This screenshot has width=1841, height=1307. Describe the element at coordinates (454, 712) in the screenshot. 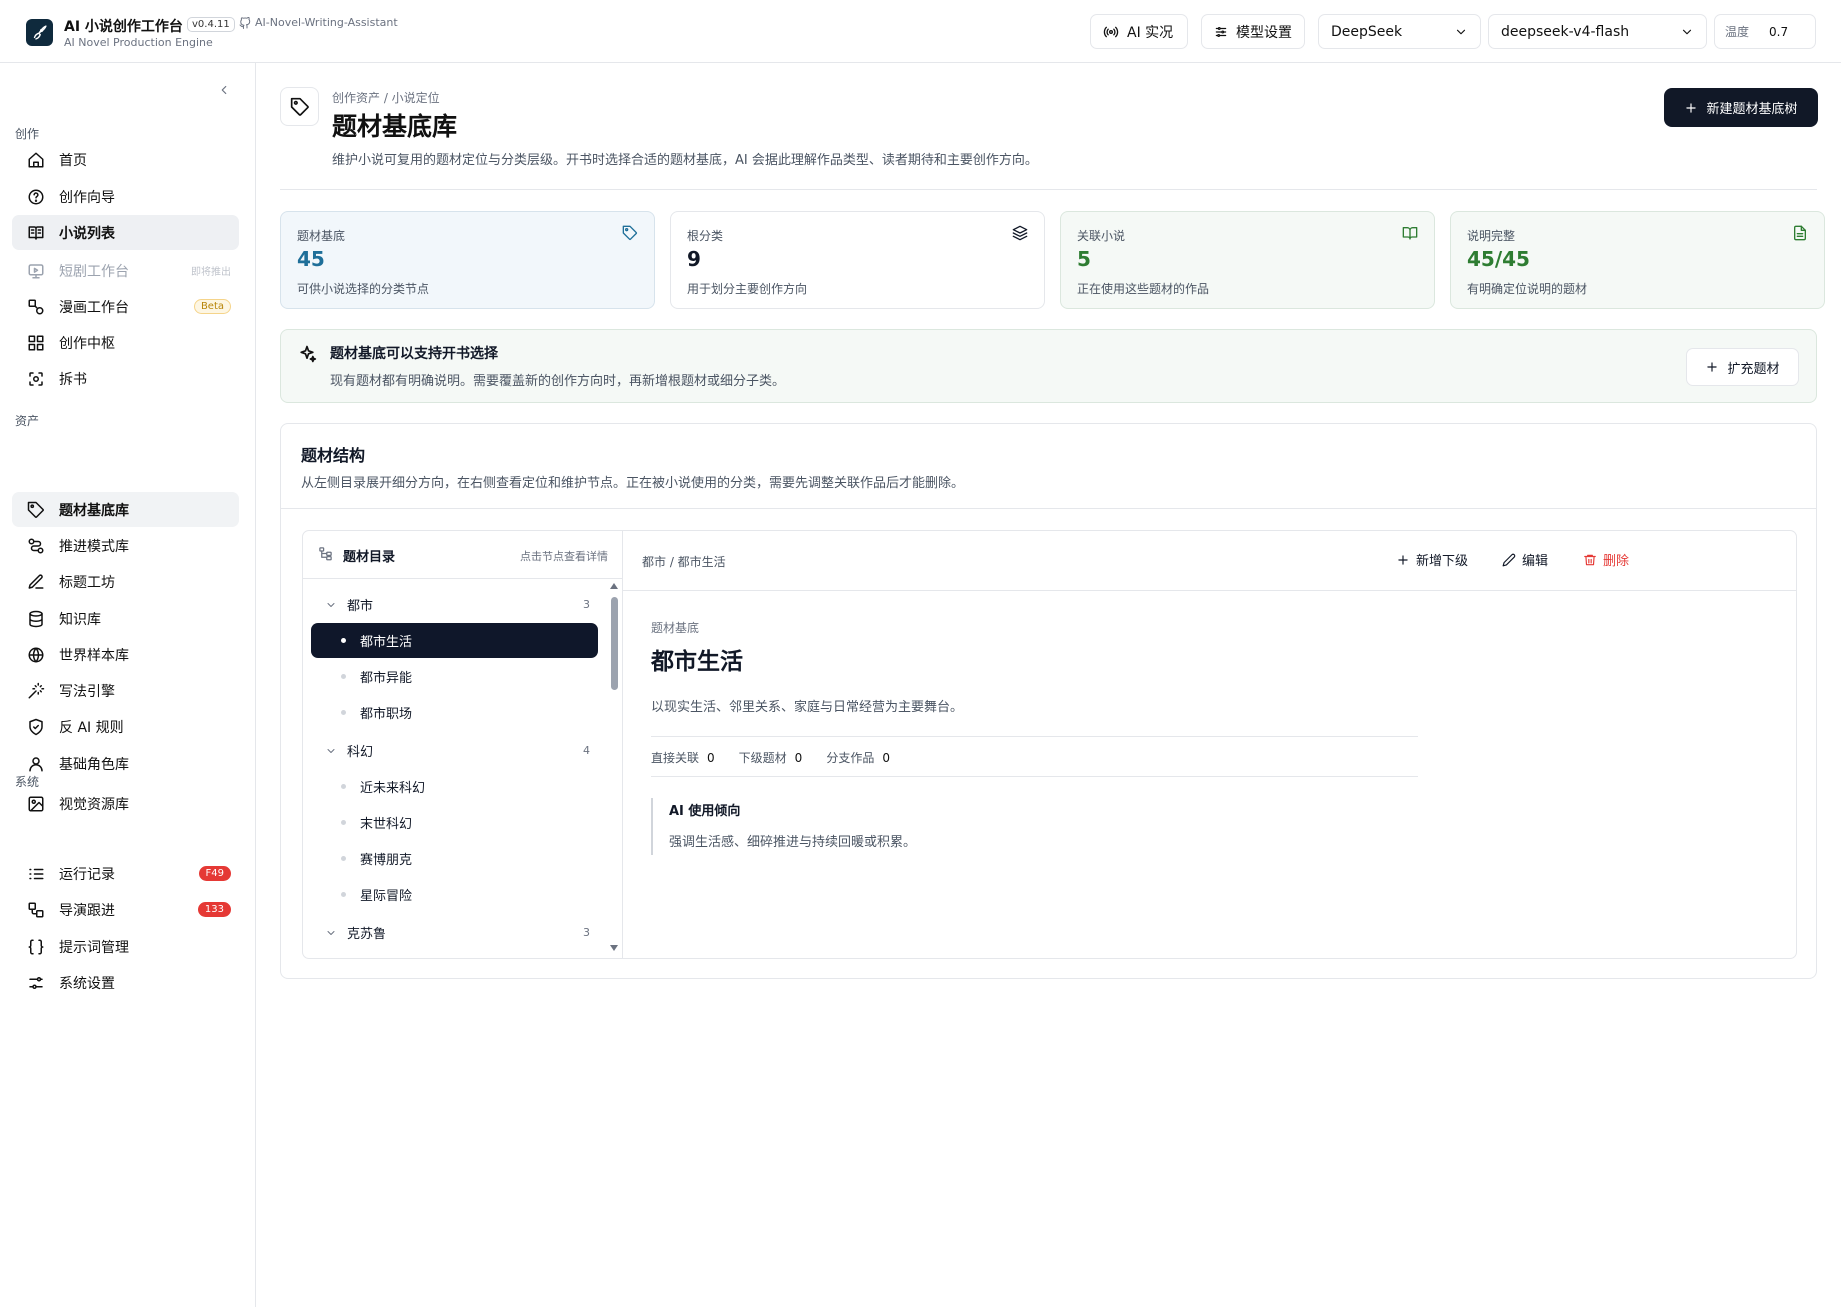

I see `tree-item: 都市职场` at that location.